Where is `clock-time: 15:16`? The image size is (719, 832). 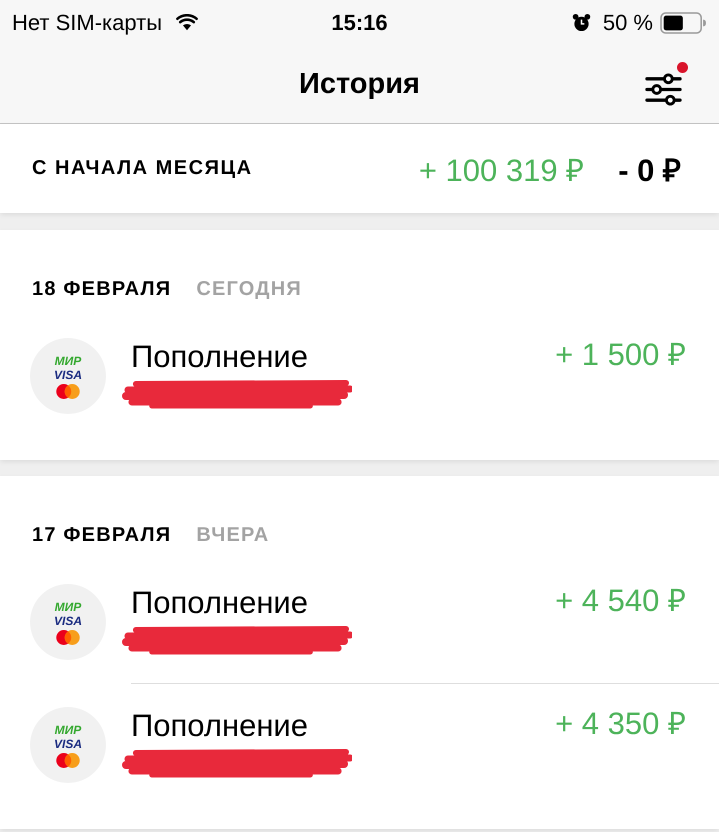
clock-time: 15:16 is located at coordinates (359, 23).